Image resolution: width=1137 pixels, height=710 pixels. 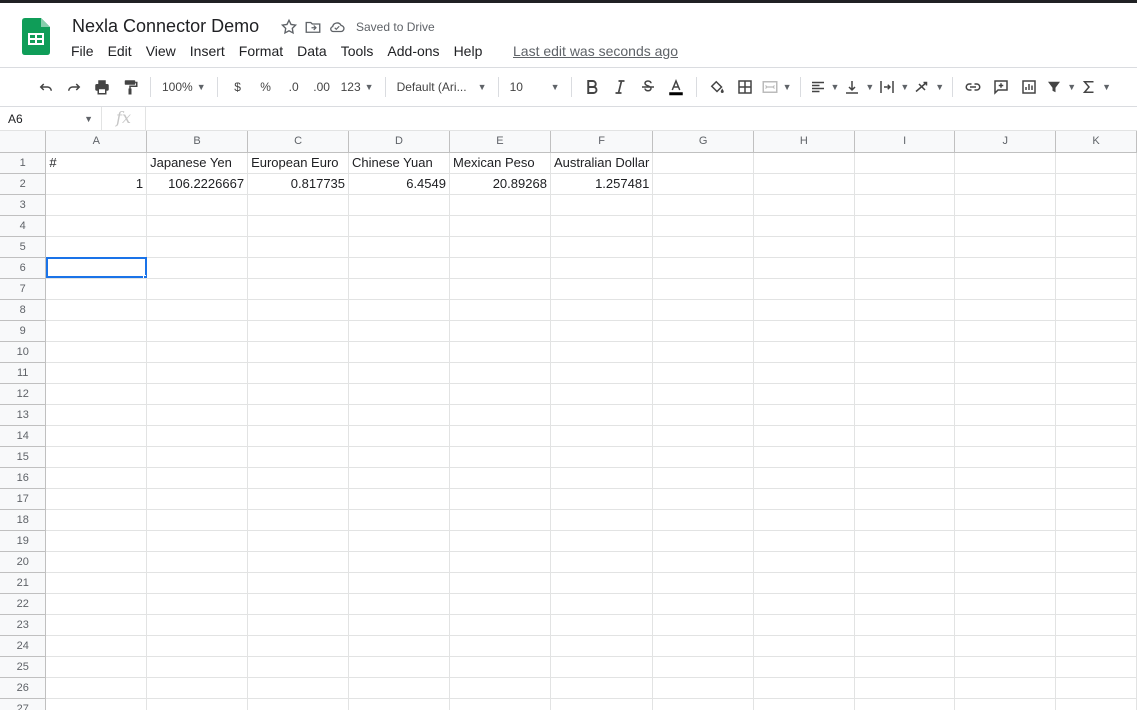 I want to click on cell-a1: #, so click(x=96, y=163).